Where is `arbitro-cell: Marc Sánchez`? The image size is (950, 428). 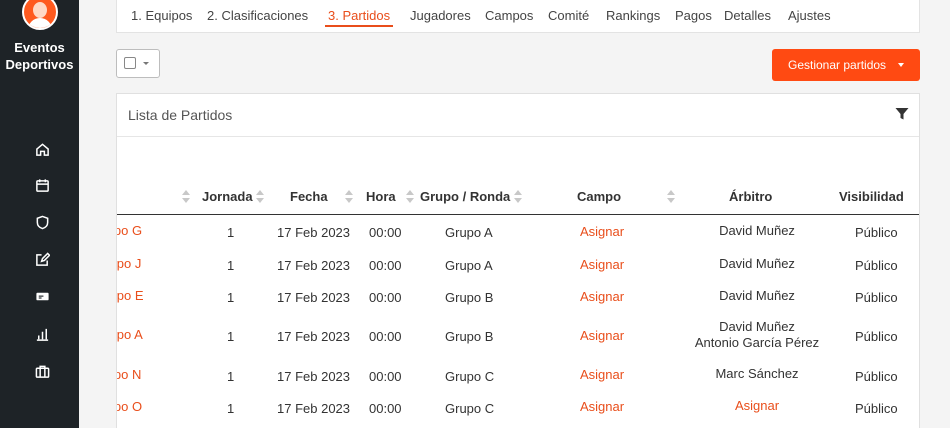 arbitro-cell: Marc Sánchez is located at coordinates (757, 373).